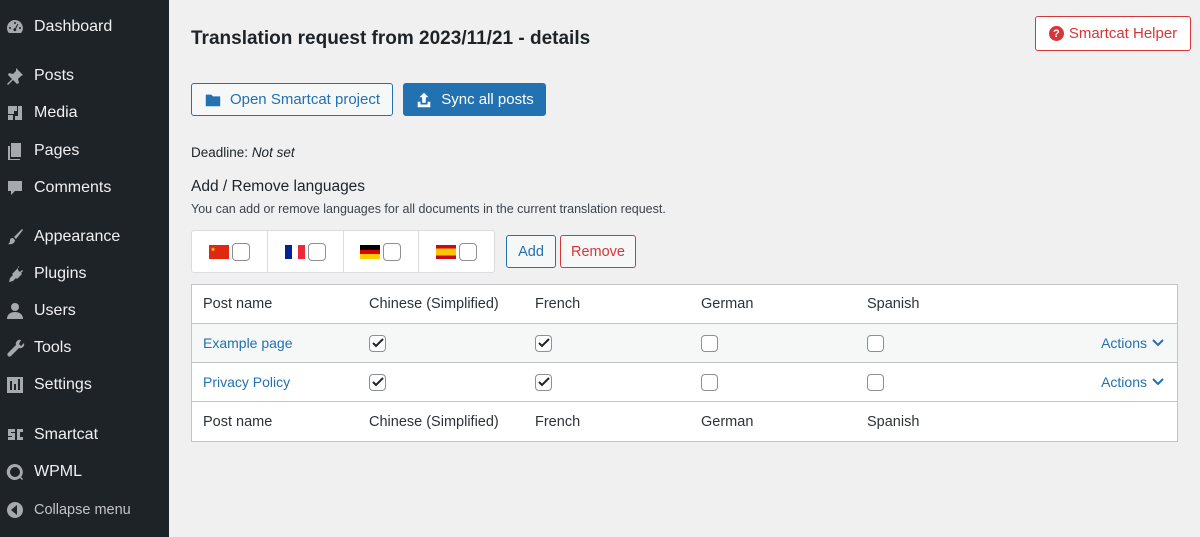 The image size is (1200, 537). What do you see at coordinates (424, 99) in the screenshot?
I see `upload-icon` at bounding box center [424, 99].